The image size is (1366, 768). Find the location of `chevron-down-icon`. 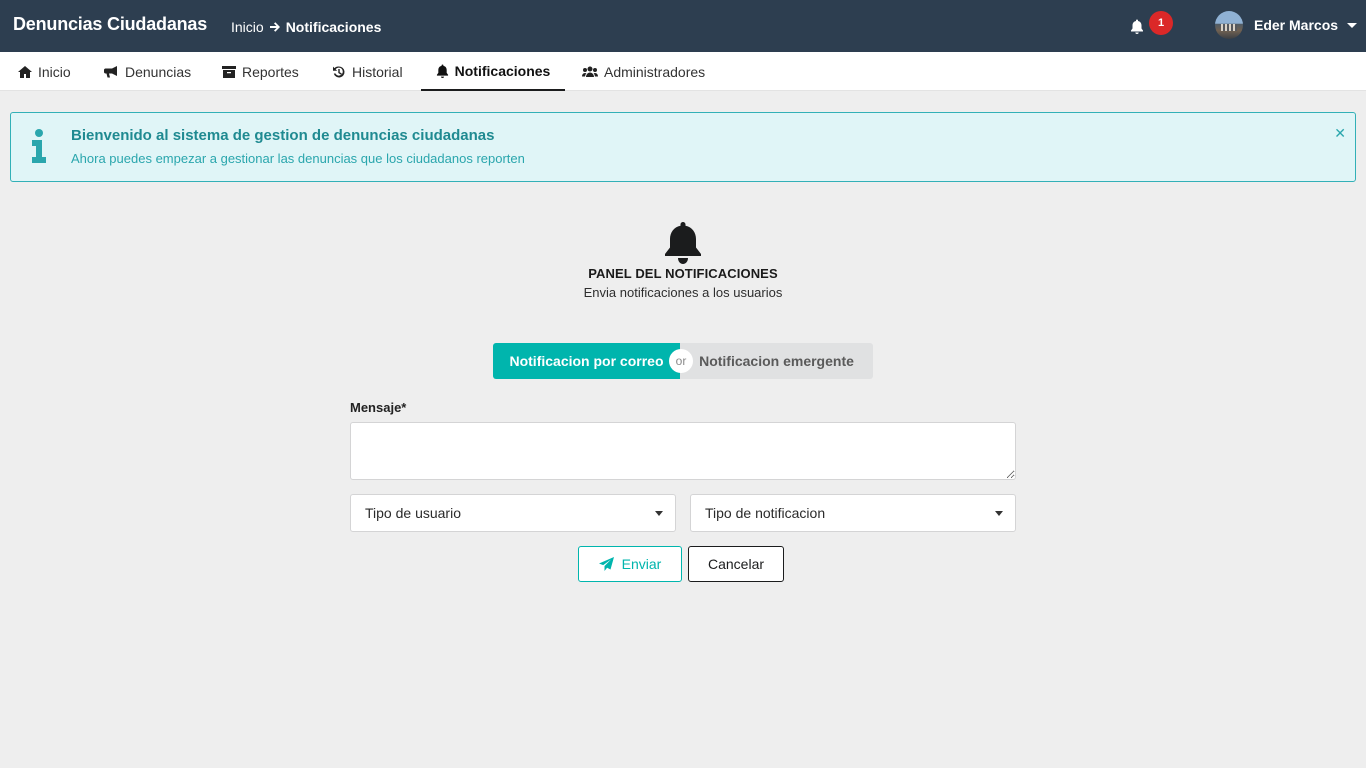

chevron-down-icon is located at coordinates (1352, 25).